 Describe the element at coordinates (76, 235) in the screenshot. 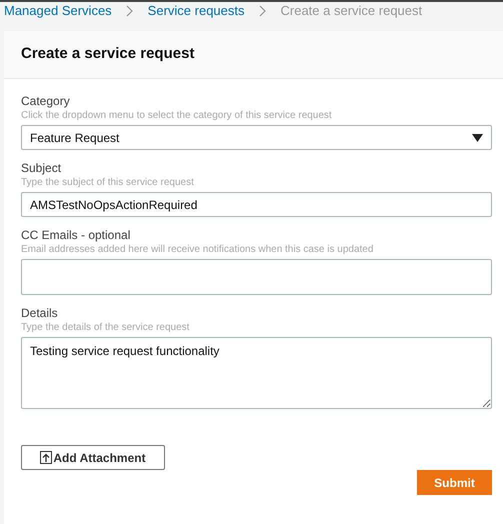

I see `field-label: CC Emails - optional` at that location.